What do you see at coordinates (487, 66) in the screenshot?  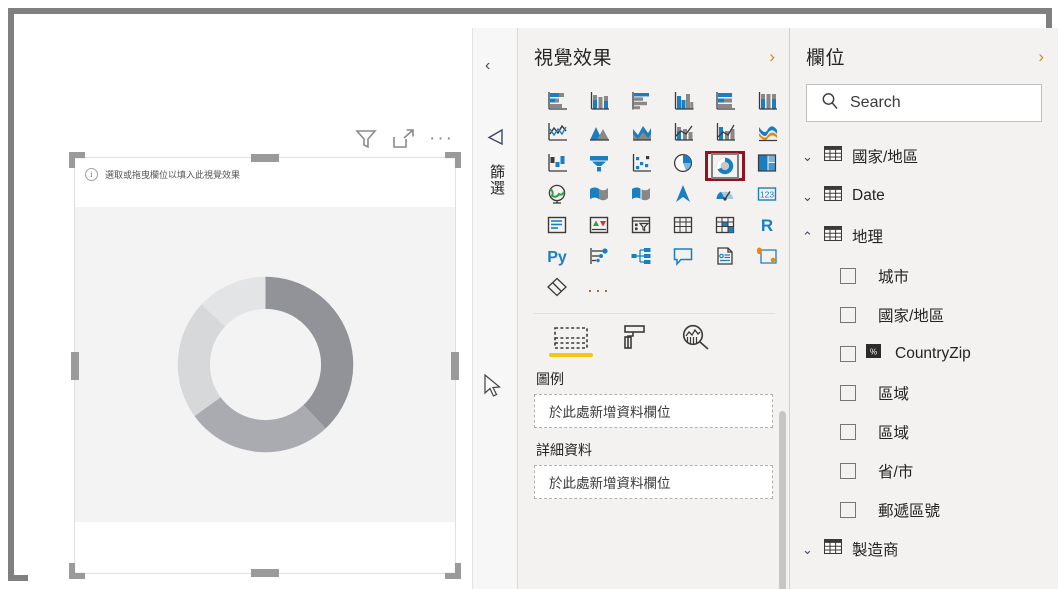 I see `expand-filters-chevron-icon: ‹` at bounding box center [487, 66].